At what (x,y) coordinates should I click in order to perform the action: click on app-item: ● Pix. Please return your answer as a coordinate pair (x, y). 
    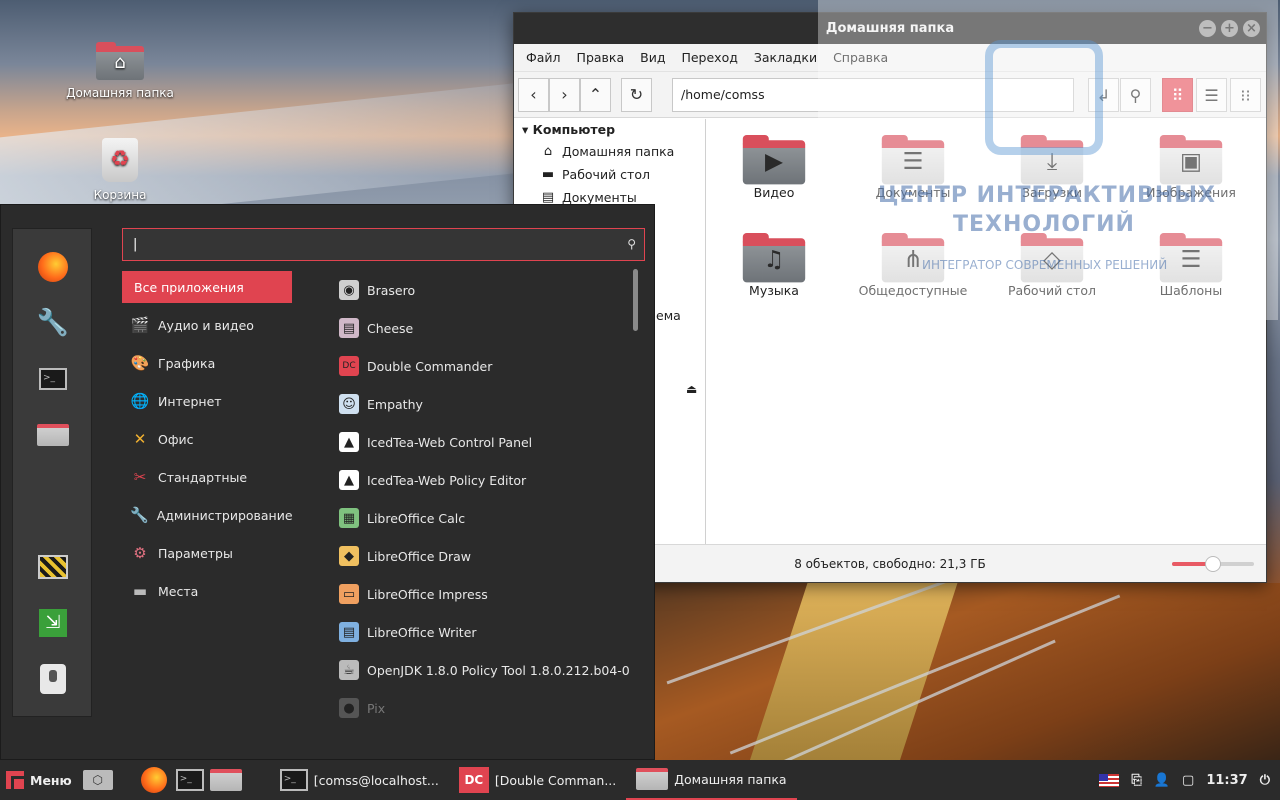
    Looking at the image, I should click on (484, 708).